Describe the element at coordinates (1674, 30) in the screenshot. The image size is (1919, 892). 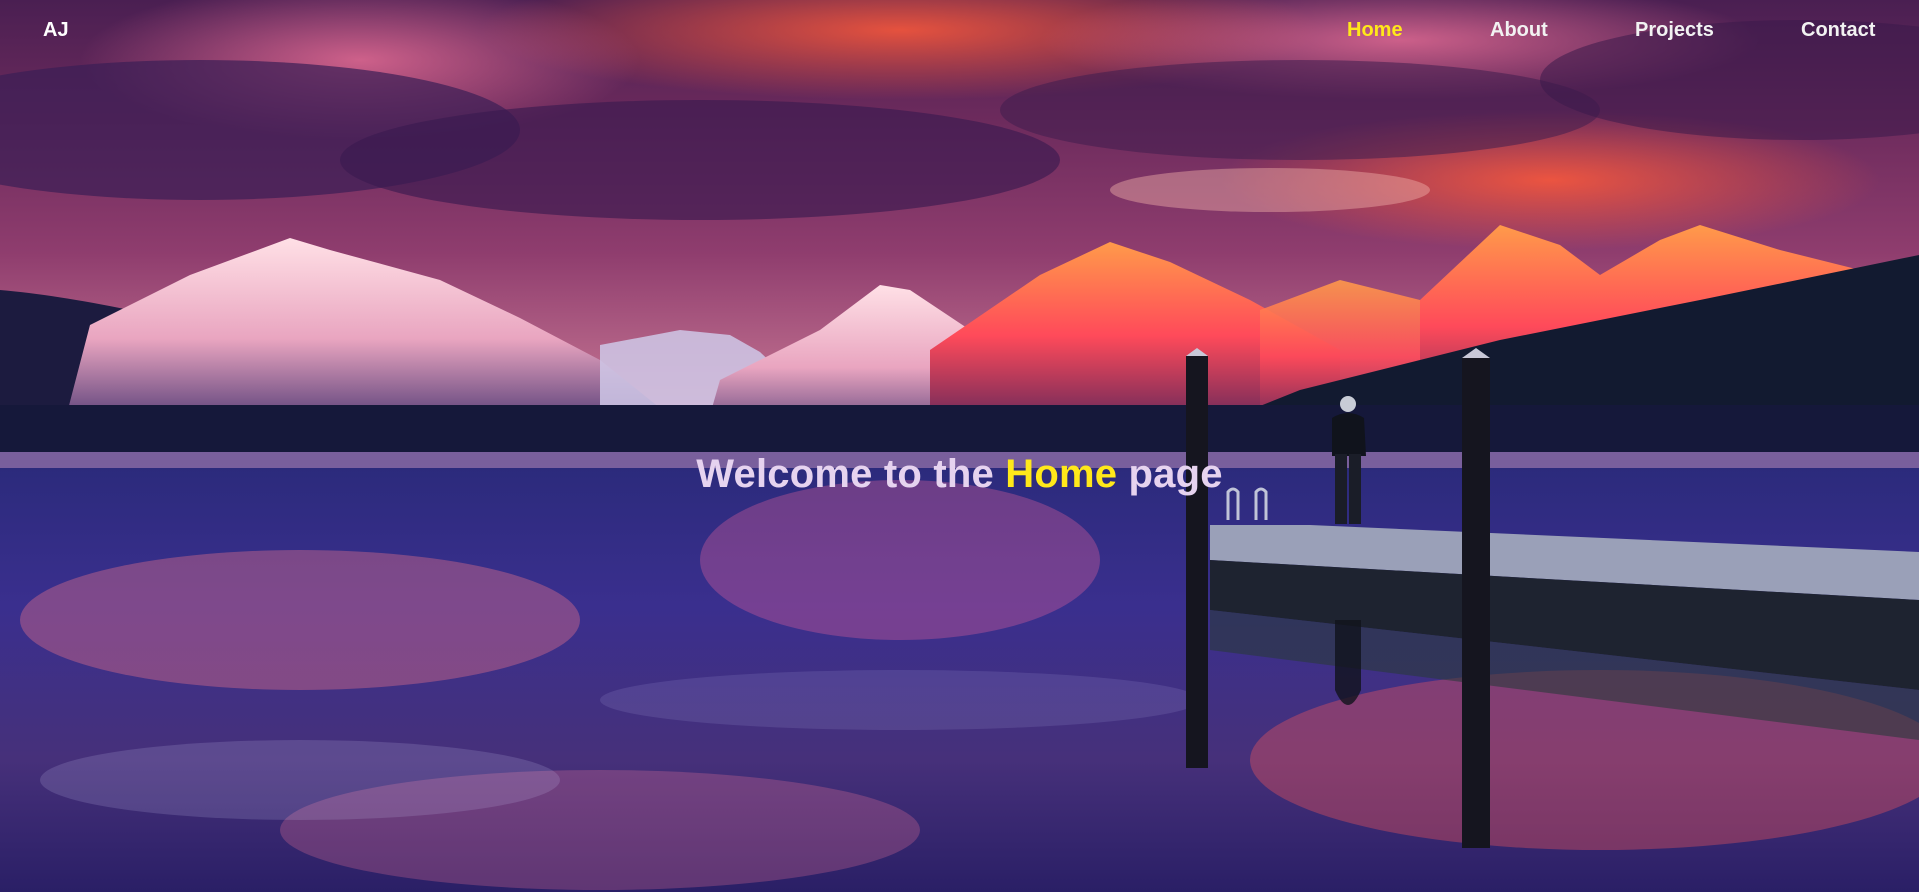
I see `nav-link-projects: Projects` at that location.